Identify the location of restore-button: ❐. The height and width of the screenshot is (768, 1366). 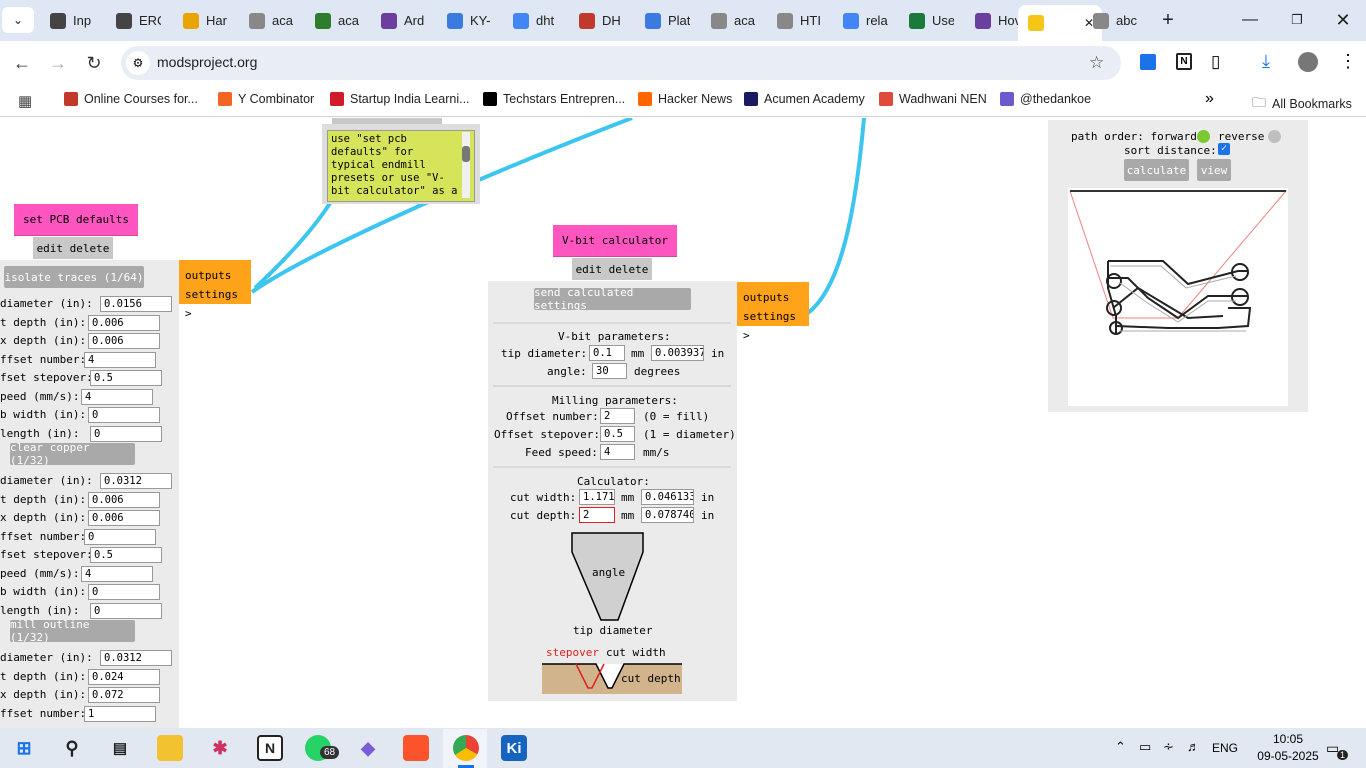
(1297, 20).